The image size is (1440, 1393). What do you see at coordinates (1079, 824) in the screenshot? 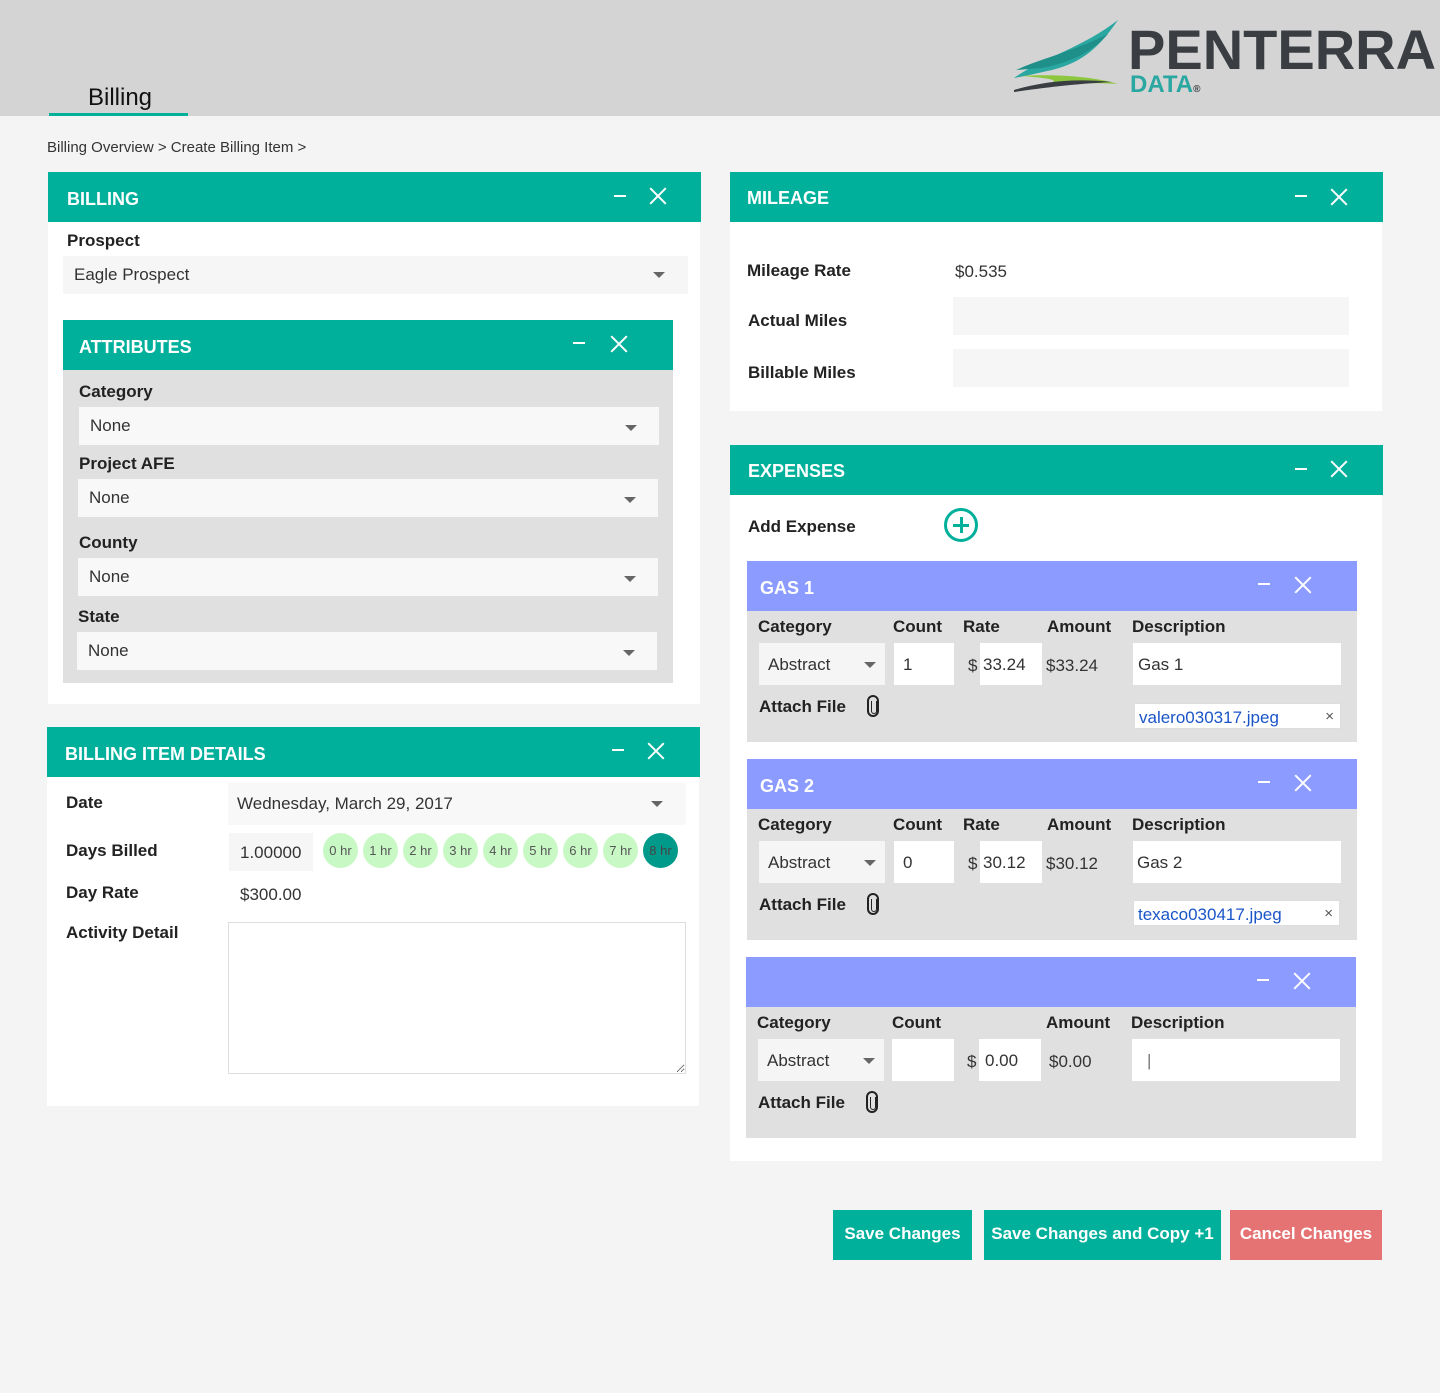
I see `expense-2-amount-header: Amount` at bounding box center [1079, 824].